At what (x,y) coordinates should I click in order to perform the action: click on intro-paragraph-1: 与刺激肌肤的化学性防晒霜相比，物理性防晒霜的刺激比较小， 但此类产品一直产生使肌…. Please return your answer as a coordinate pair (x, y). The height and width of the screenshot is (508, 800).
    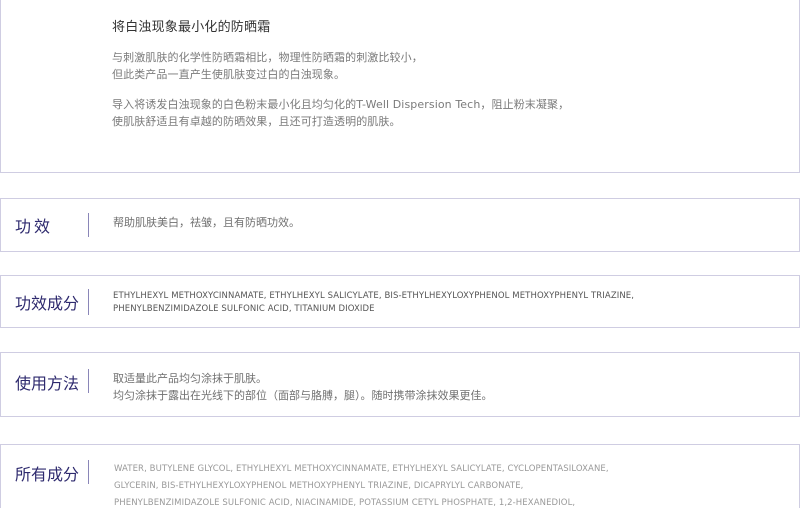
    Looking at the image, I should click on (442, 66).